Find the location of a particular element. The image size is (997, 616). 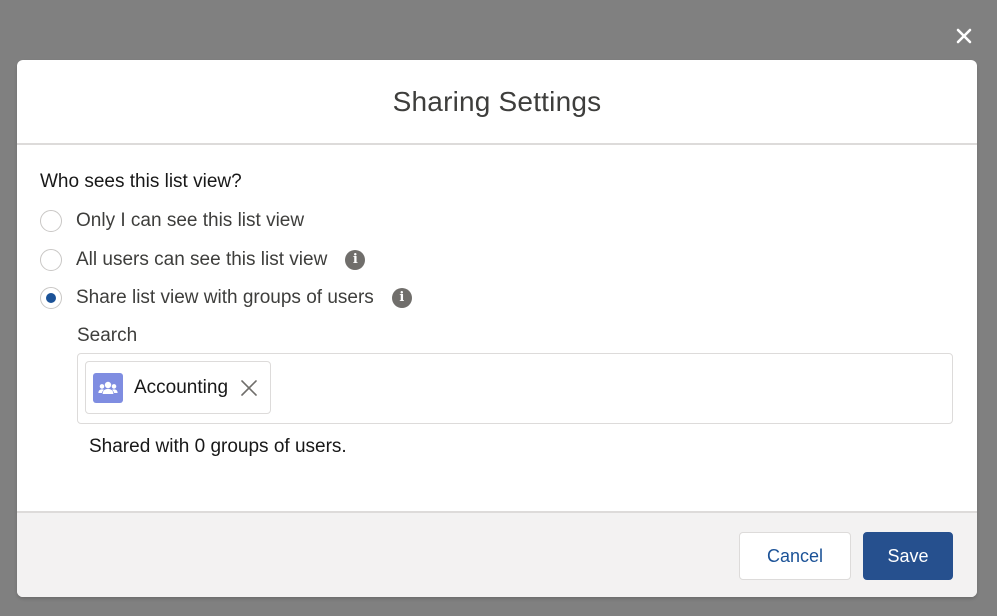

option-label: Only I can see this list view is located at coordinates (190, 220).